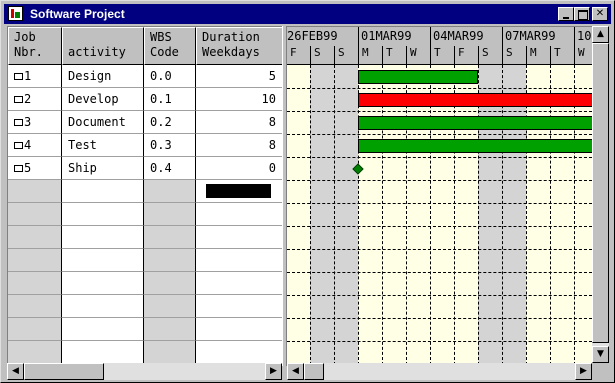  I want to click on job-number-cell: 2, so click(35, 99).